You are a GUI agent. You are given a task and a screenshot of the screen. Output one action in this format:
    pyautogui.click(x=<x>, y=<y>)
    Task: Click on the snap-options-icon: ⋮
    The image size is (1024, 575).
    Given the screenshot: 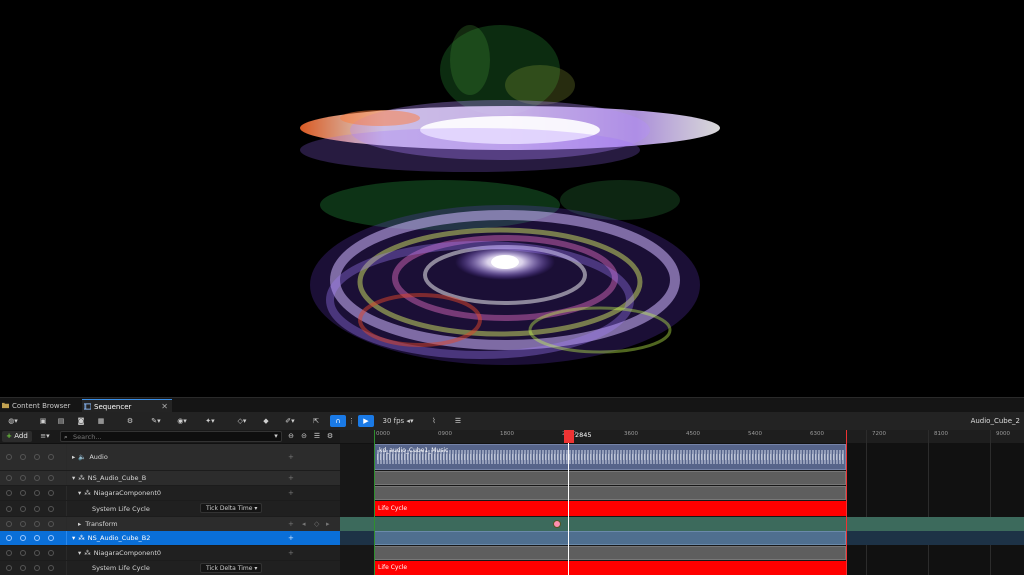 What is the action you would take?
    pyautogui.click(x=351, y=421)
    